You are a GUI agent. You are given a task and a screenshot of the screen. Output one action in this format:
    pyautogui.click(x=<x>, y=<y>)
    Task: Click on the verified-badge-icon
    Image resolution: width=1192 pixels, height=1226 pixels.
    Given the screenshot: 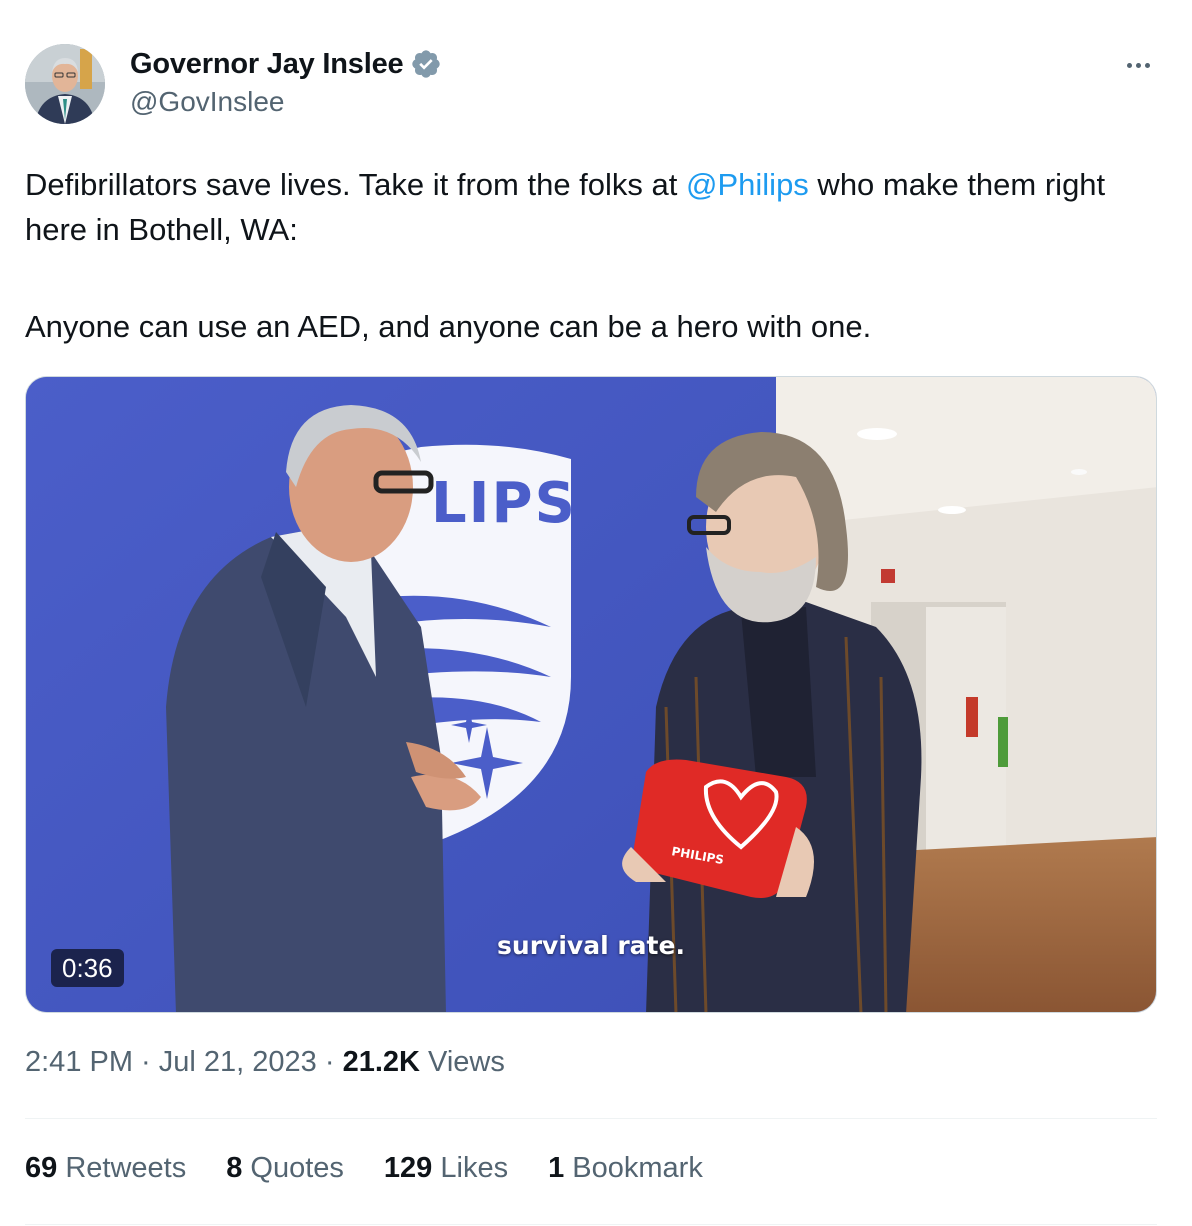 What is the action you would take?
    pyautogui.click(x=426, y=64)
    